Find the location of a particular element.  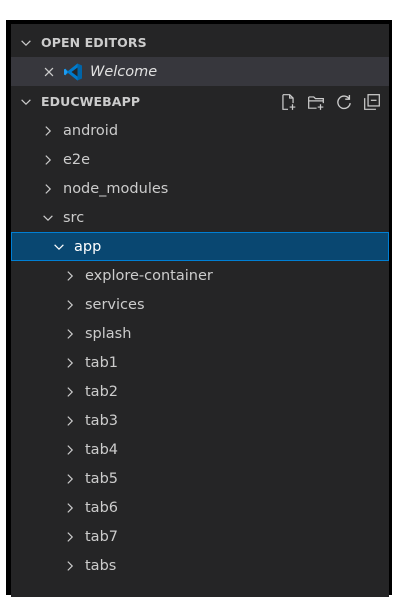

tree-item-splash: splash is located at coordinates (200, 333).